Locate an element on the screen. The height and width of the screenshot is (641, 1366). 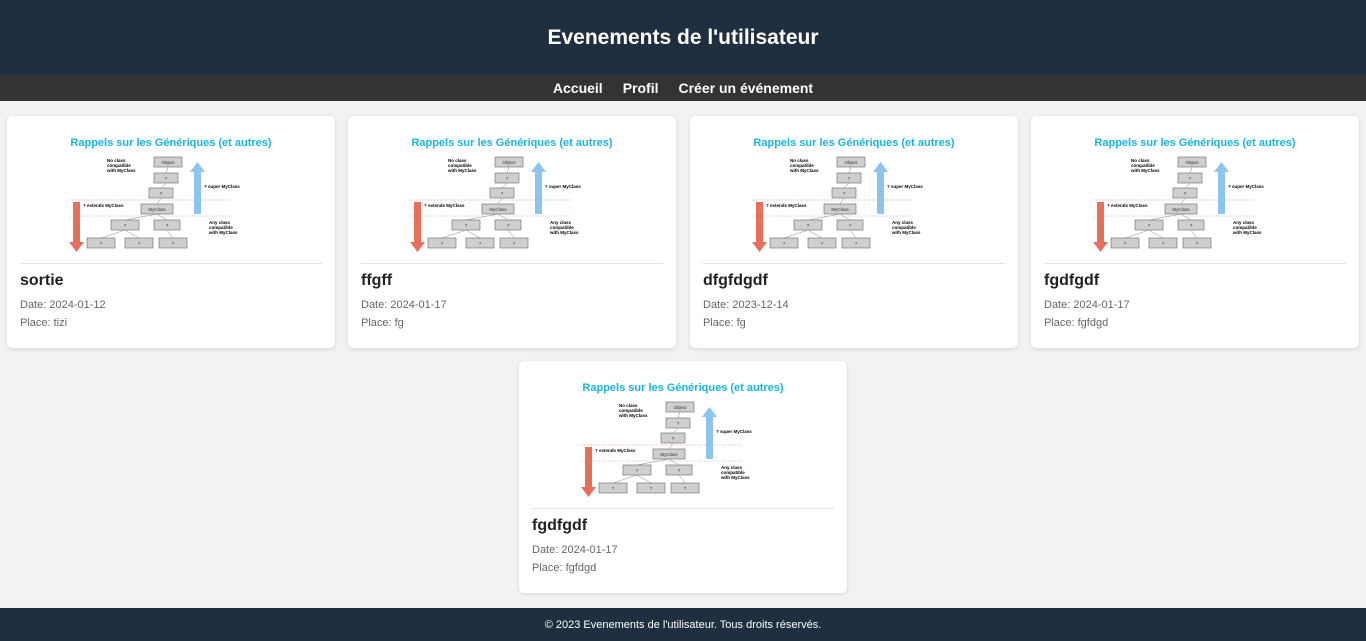
nav-profil: Profil is located at coordinates (641, 88).